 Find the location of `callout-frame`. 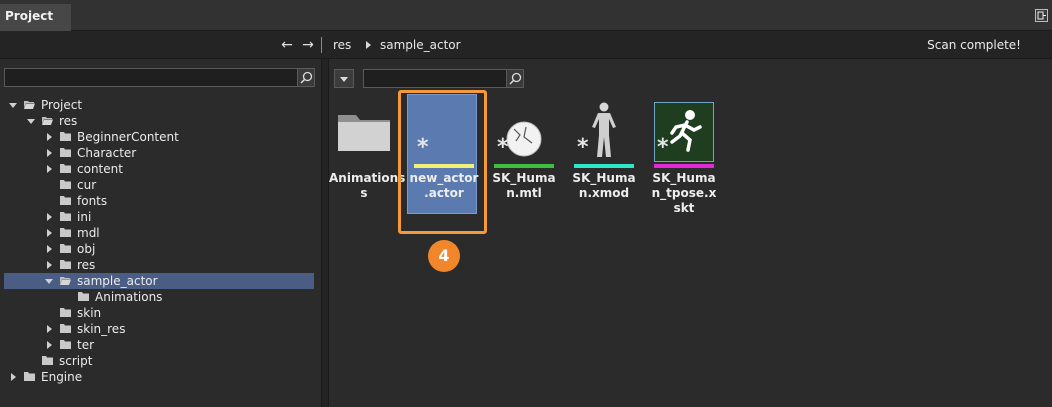

callout-frame is located at coordinates (442, 162).